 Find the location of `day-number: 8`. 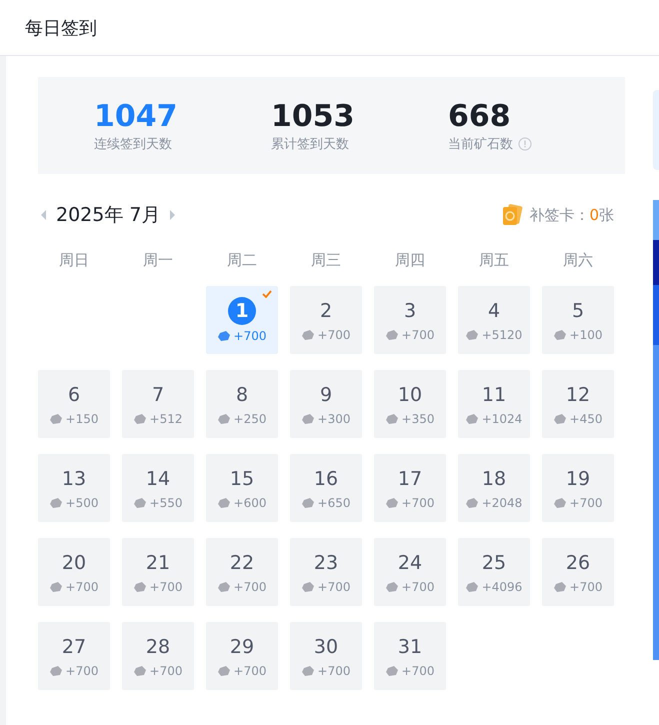

day-number: 8 is located at coordinates (242, 395).